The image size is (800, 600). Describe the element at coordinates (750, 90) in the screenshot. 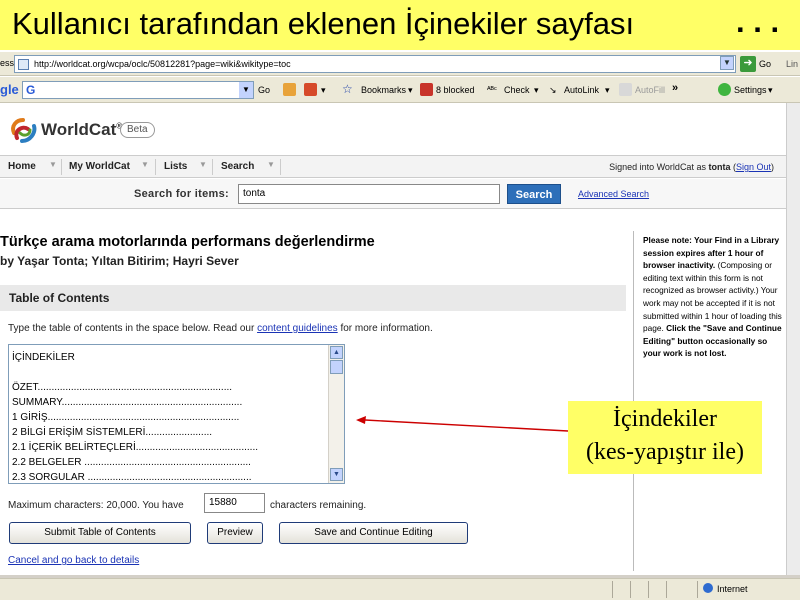

I see `settings-button: Settings` at that location.